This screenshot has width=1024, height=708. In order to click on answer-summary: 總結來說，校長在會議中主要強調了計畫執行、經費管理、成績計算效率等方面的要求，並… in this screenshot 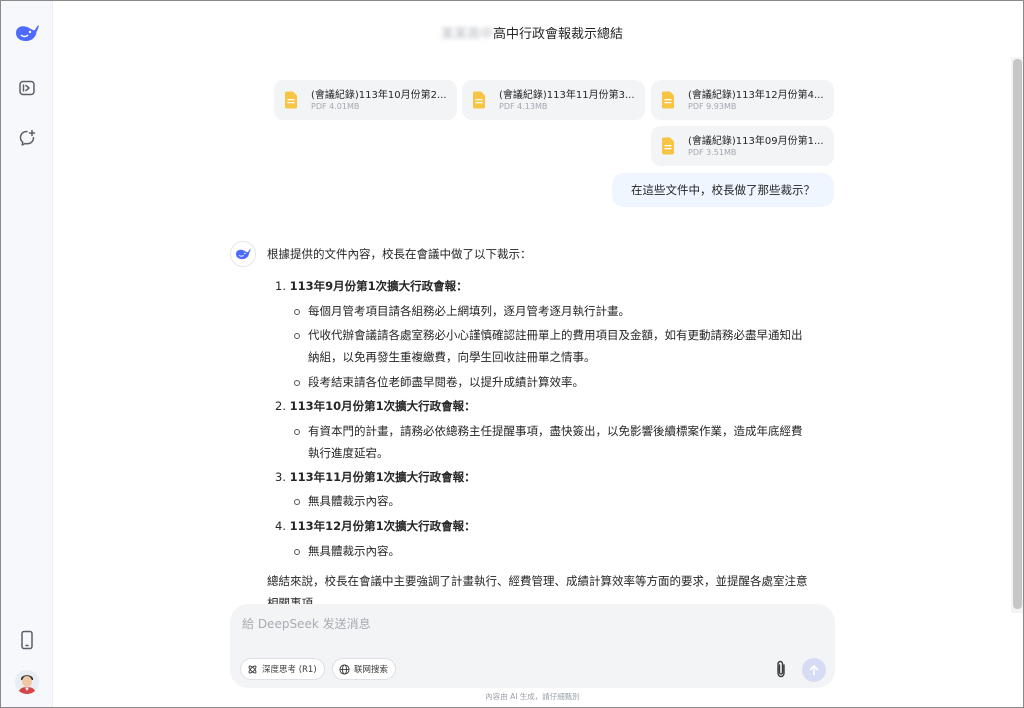, I will do `click(537, 581)`.